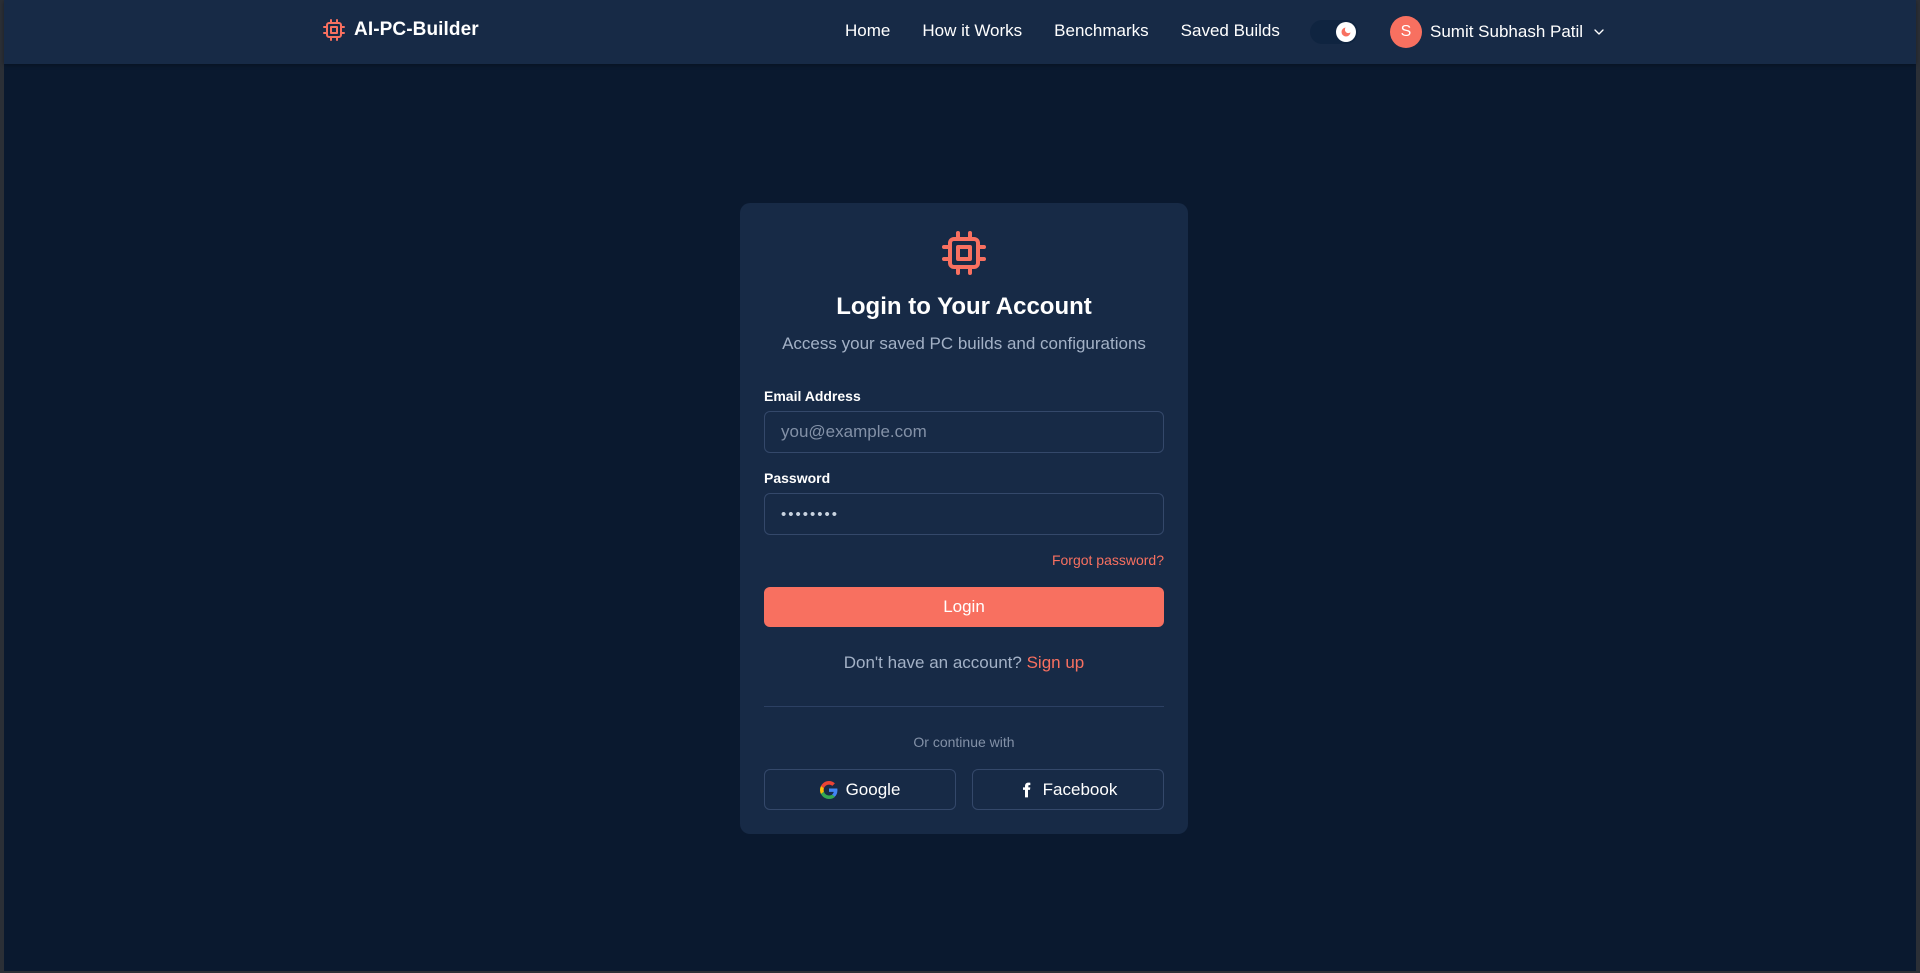 This screenshot has width=1920, height=973. I want to click on facebook-label: Facebook, so click(1080, 789).